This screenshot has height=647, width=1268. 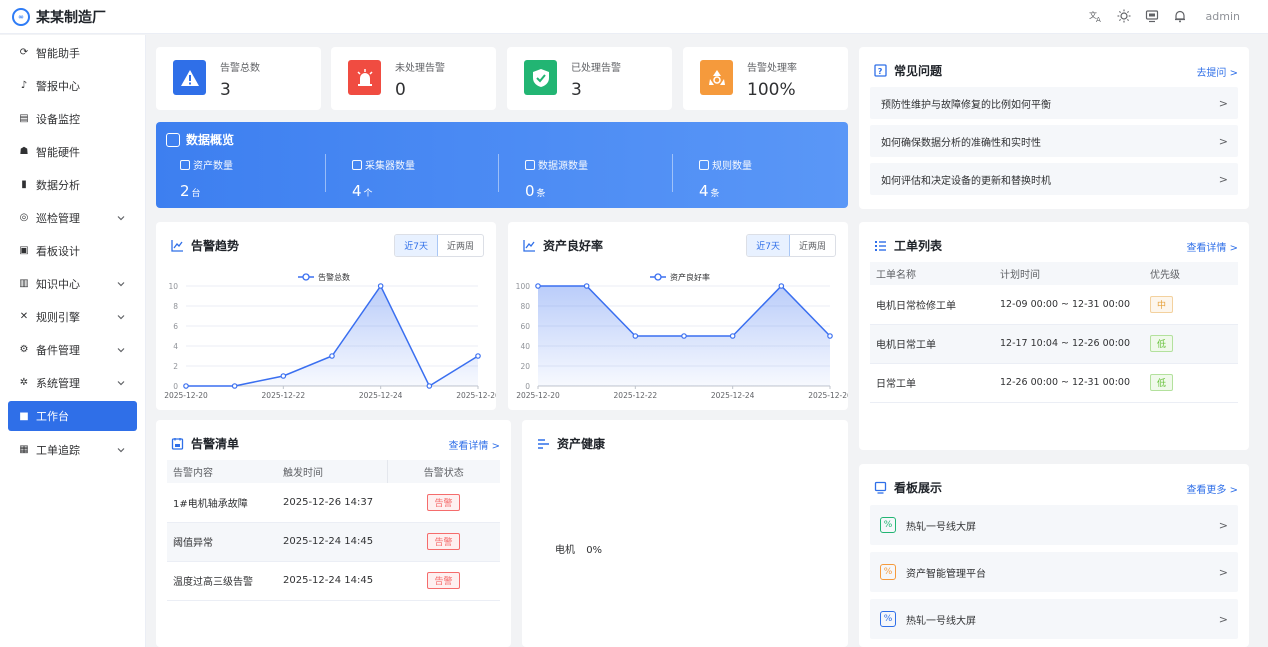 I want to click on sidebar-item: ♪ 警报中心, so click(x=72, y=85).